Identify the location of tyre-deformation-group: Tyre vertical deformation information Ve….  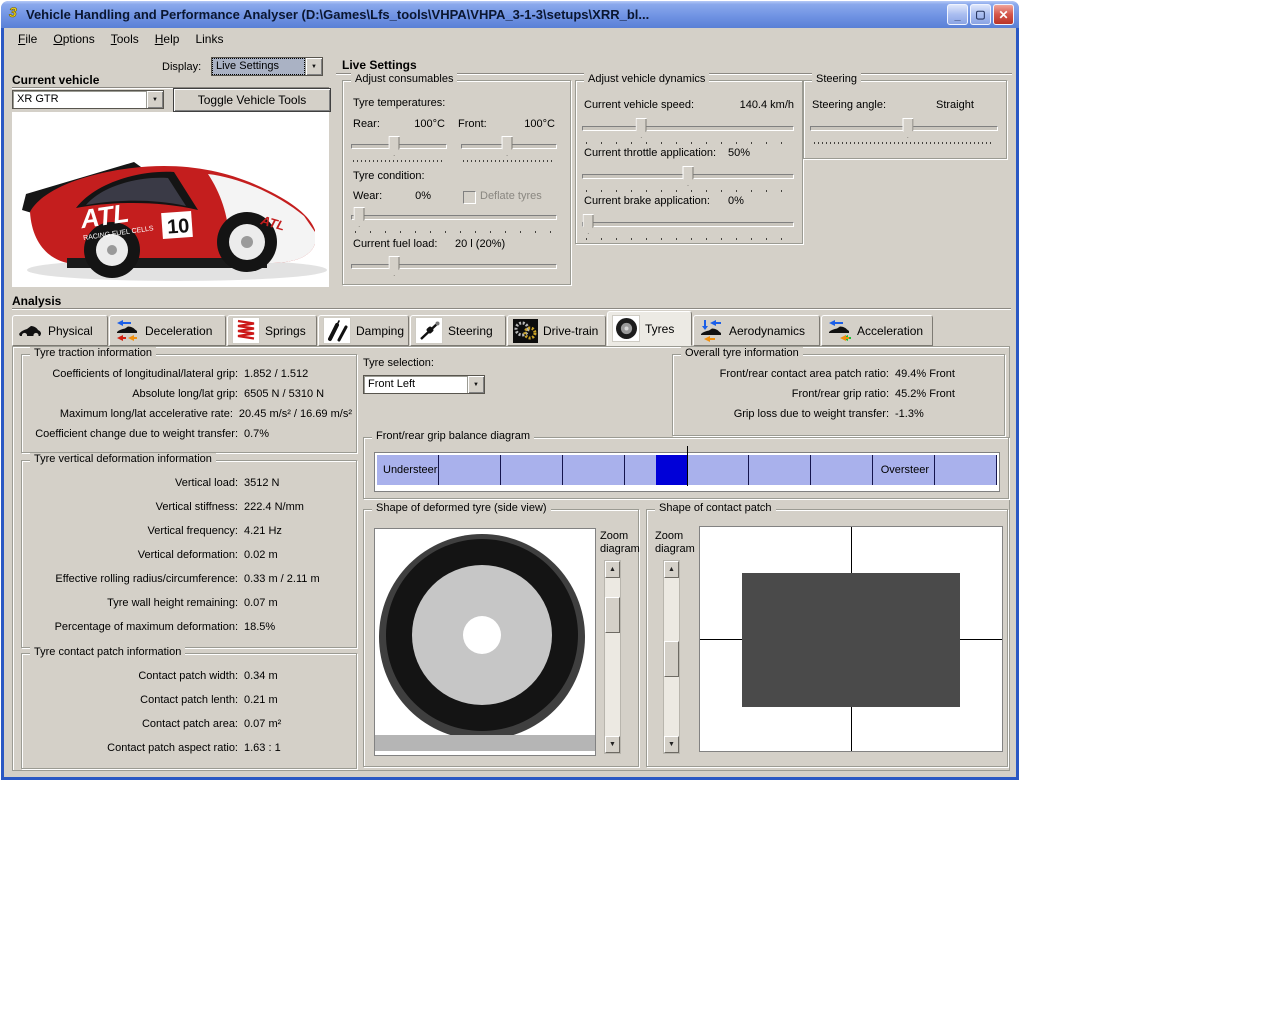
(189, 550).